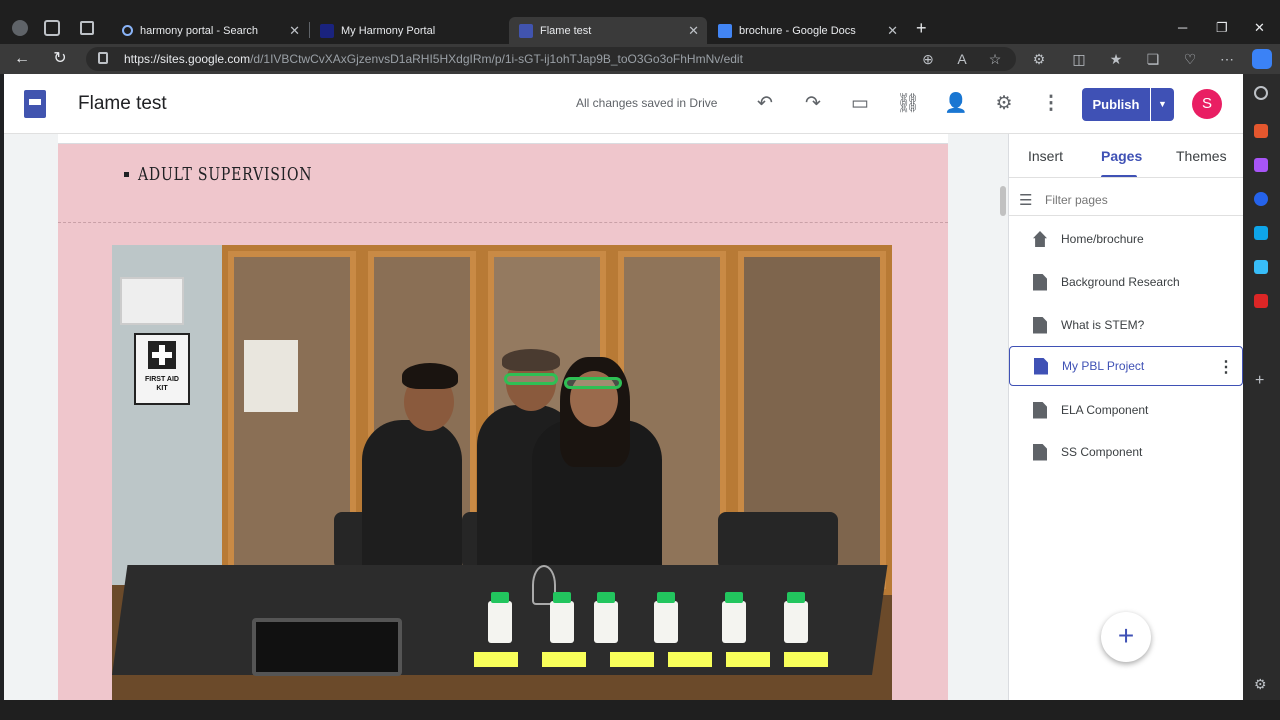 The width and height of the screenshot is (1280, 720). I want to click on extensions-icon: ⚙, so click(1039, 59).